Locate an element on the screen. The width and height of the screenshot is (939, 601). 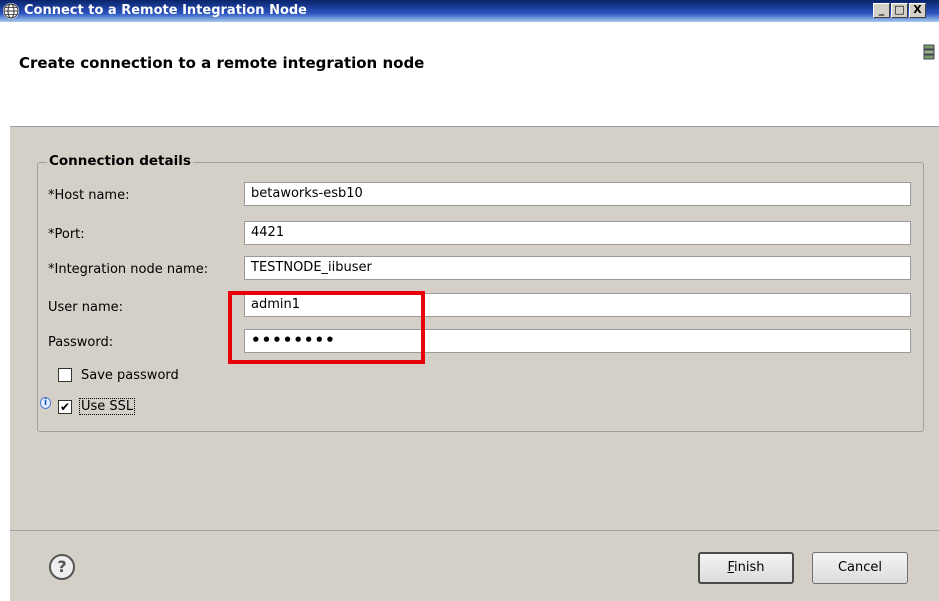
integration-node-name-field: TESTNODE_iibuser is located at coordinates (577, 268).